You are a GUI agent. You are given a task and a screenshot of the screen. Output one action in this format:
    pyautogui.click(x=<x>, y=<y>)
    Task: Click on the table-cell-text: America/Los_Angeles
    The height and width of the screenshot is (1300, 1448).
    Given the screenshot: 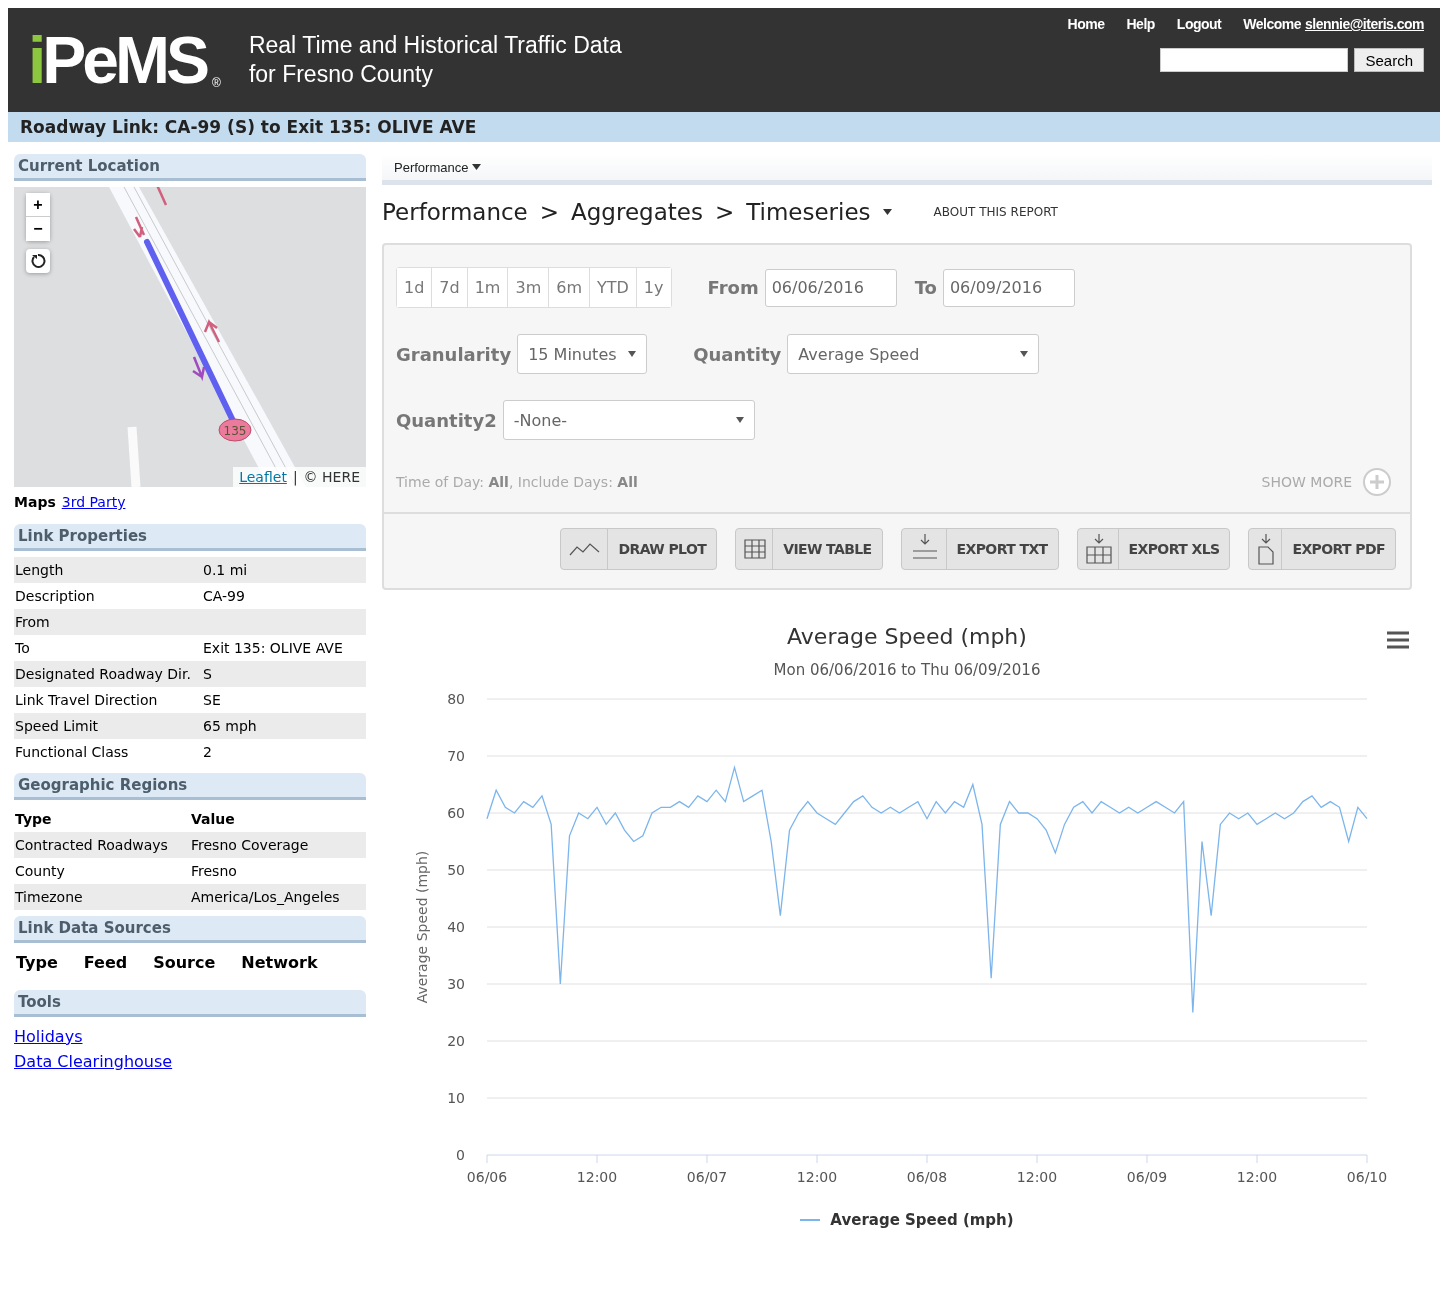 What is the action you would take?
    pyautogui.click(x=265, y=897)
    